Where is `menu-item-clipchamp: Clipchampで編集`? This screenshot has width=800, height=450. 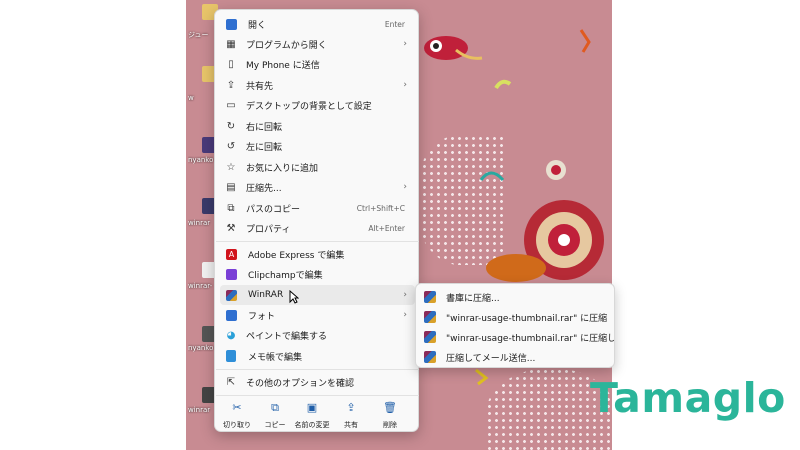 menu-item-clipchamp: Clipchampで編集 is located at coordinates (317, 274).